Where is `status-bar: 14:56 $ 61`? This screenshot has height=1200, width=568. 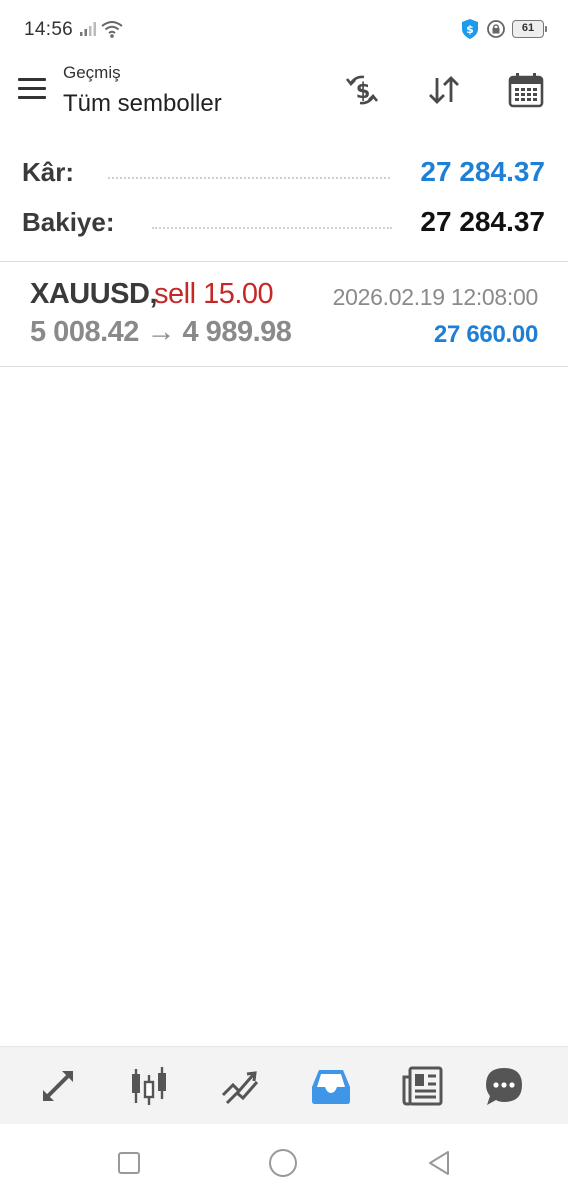
status-bar: 14:56 $ 61 is located at coordinates (284, 30).